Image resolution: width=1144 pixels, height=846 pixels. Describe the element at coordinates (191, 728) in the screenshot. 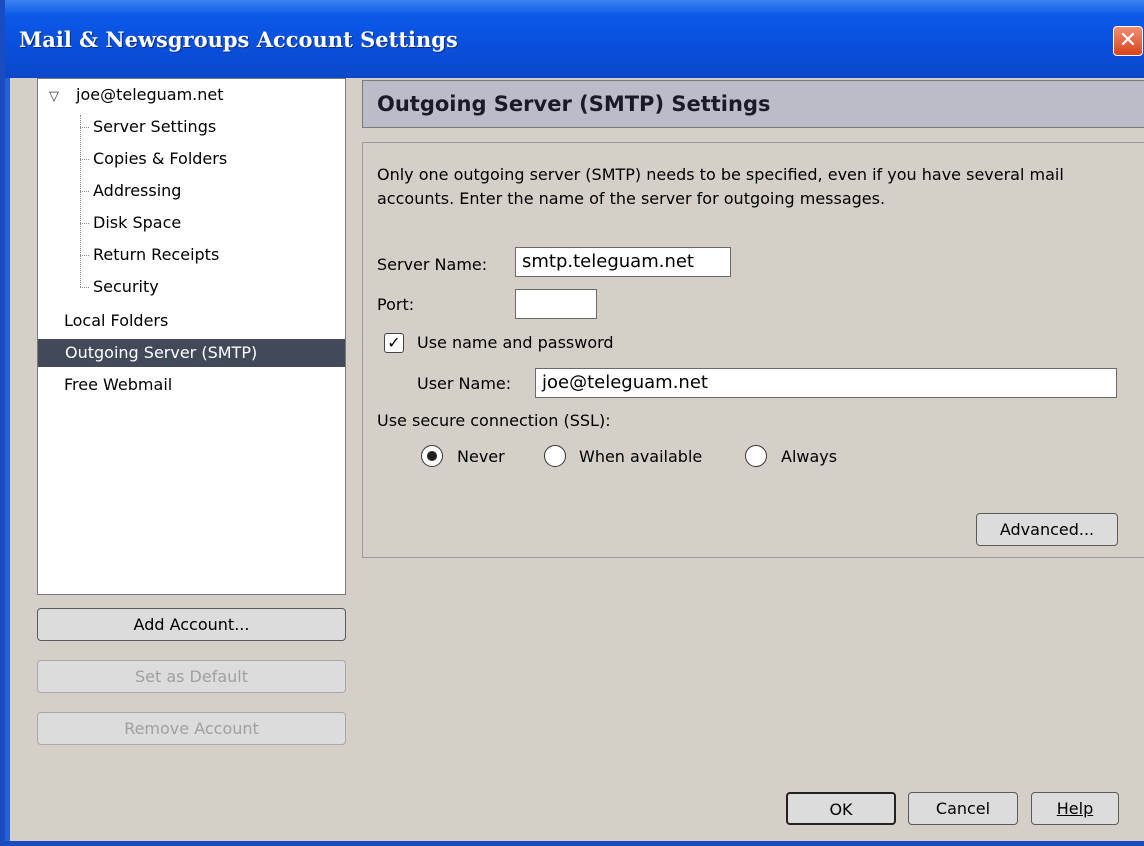

I see `remove-account-button: Remove Account` at that location.